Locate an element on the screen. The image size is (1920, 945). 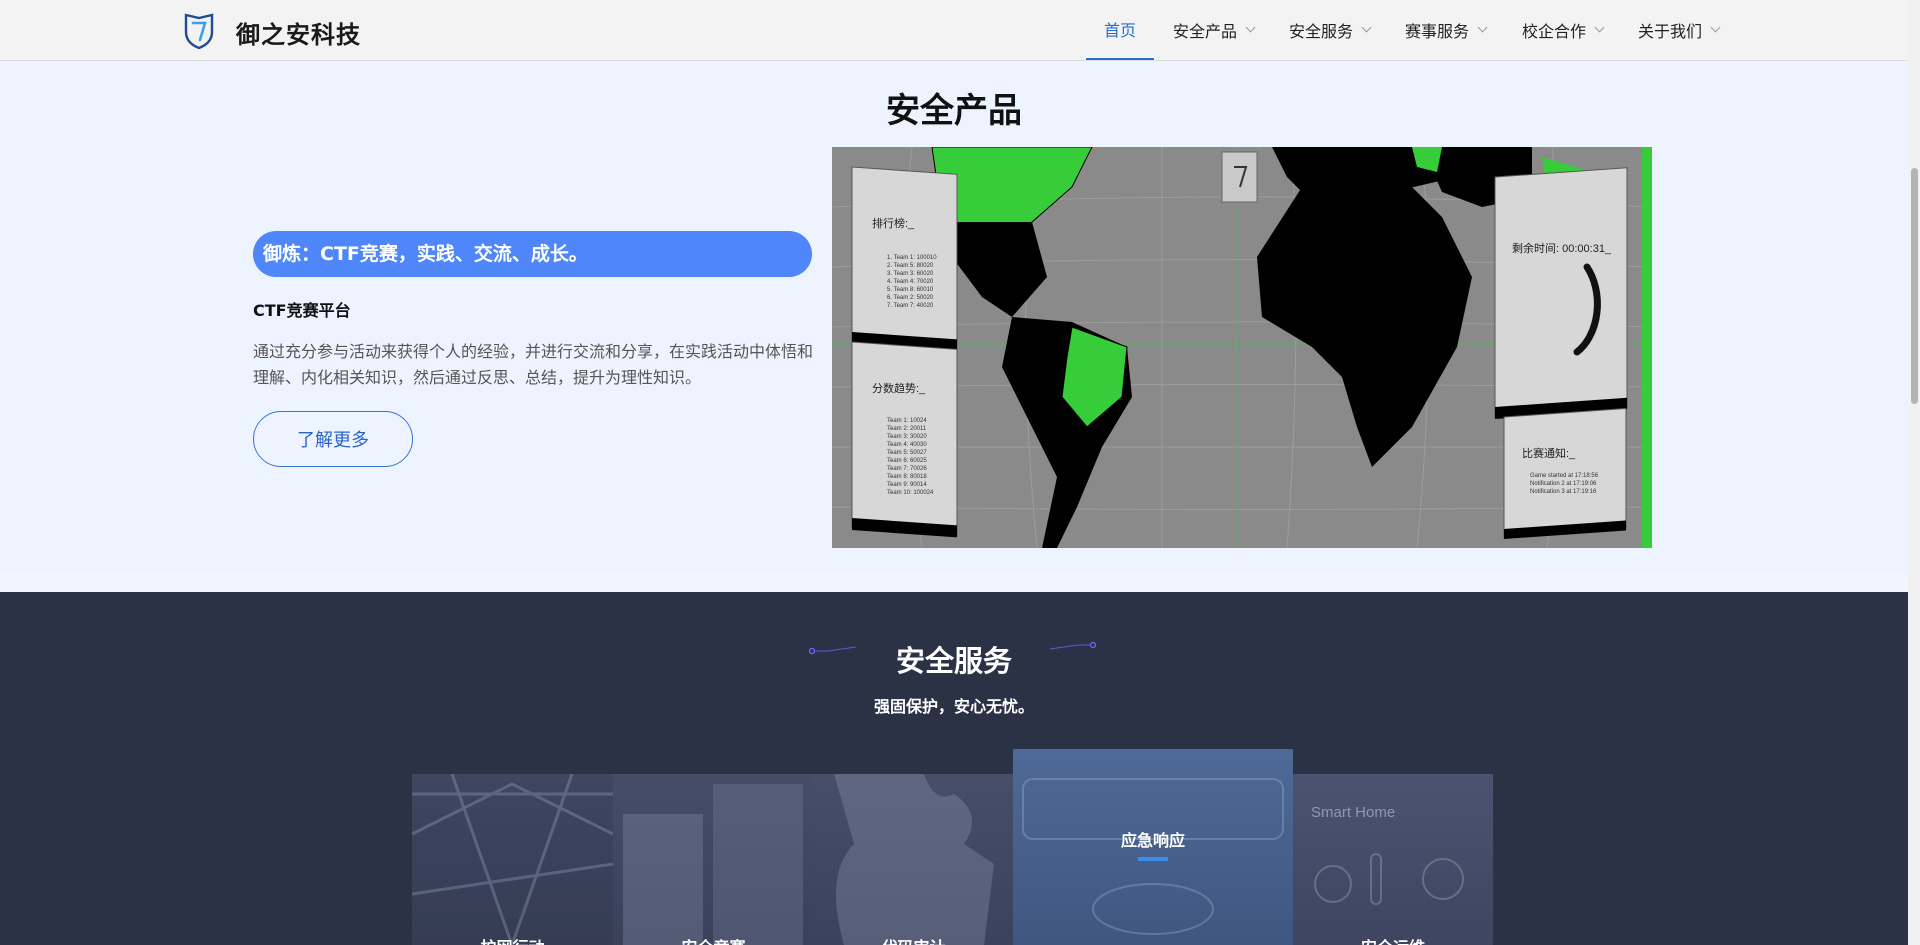
score-row: Team 9: 90014 is located at coordinates (907, 485).